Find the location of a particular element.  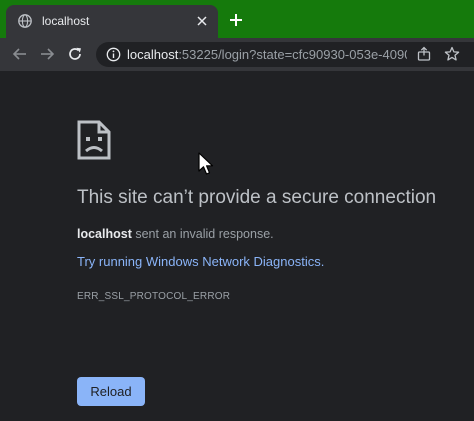

arrow-left-icon is located at coordinates (20, 54).